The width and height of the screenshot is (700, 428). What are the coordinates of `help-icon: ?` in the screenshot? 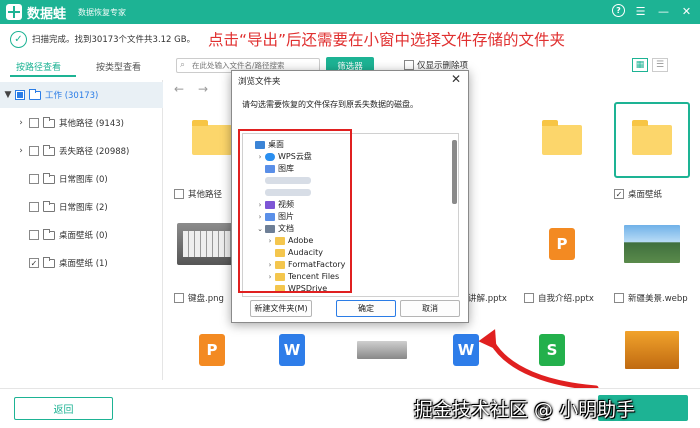 It's located at (618, 10).